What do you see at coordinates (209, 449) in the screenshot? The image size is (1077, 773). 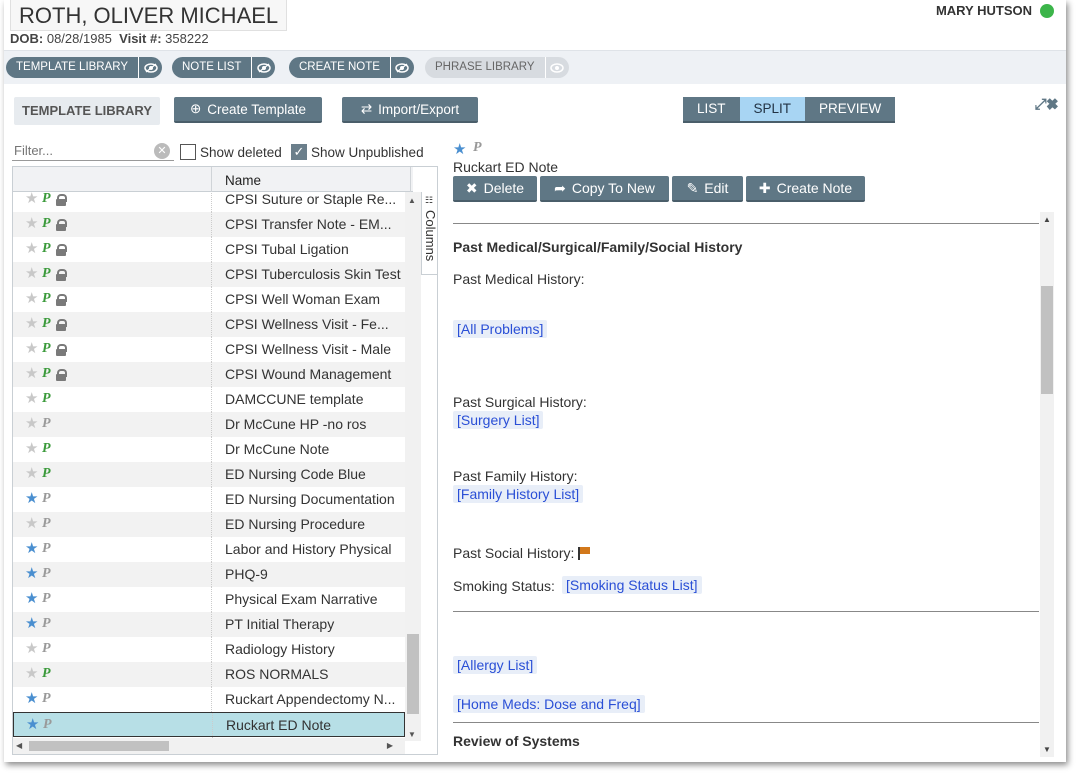 I see `table-row: ★ P Dr McCune Note` at bounding box center [209, 449].